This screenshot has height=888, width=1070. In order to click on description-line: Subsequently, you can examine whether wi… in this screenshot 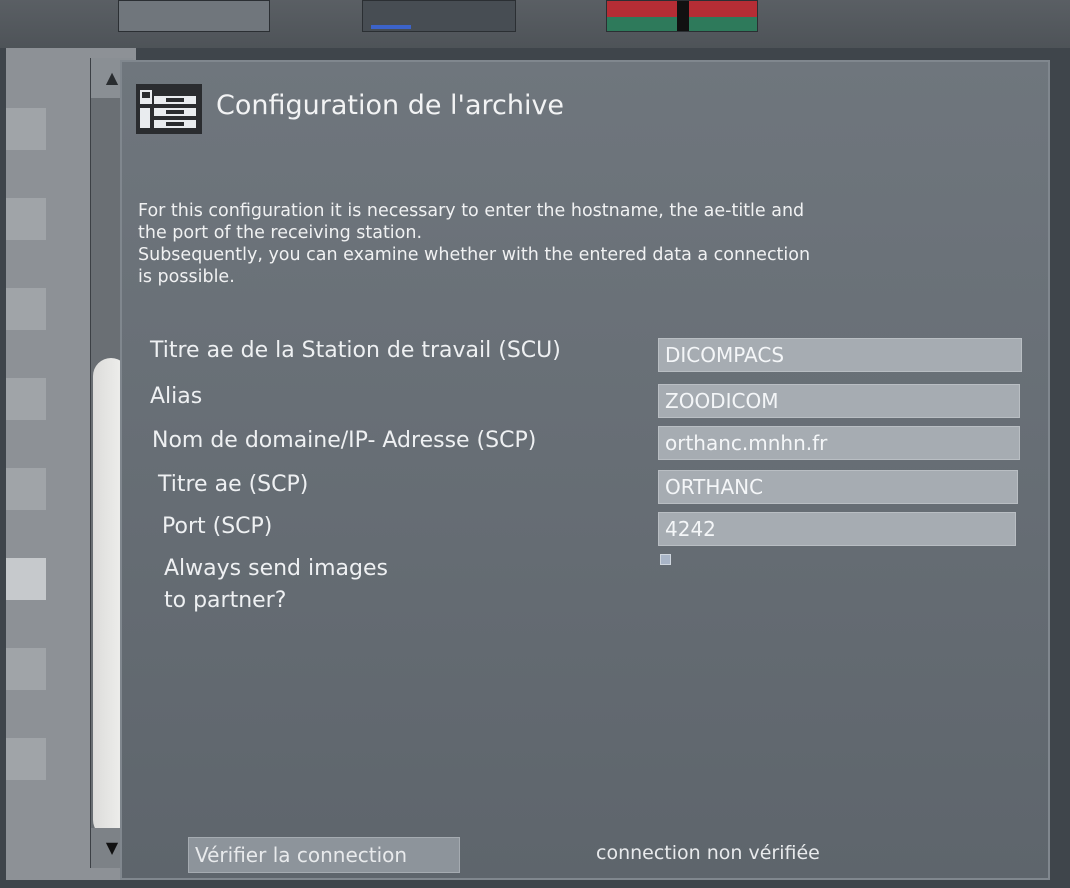, I will do `click(474, 255)`.